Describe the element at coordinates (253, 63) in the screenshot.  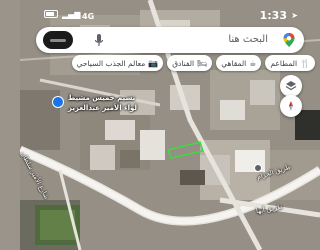
I see `coffee-icon: ☕` at that location.